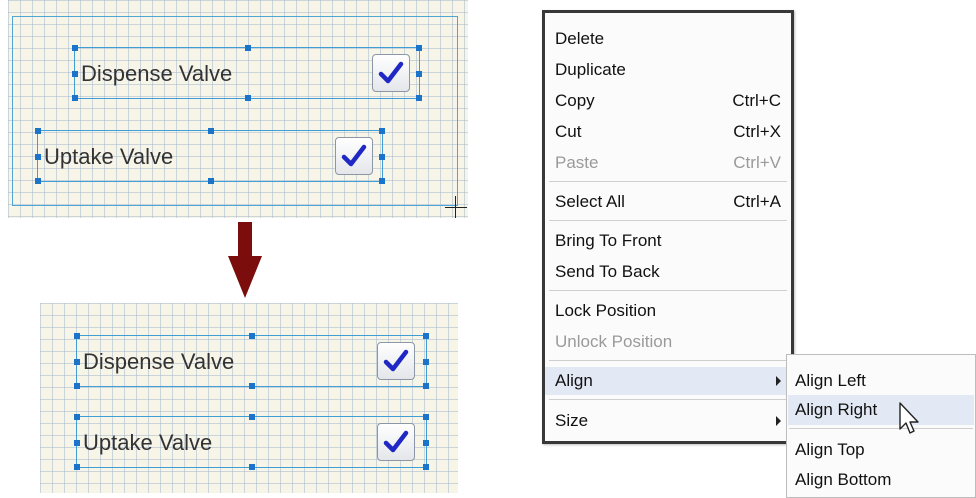 This screenshot has height=498, width=976. What do you see at coordinates (575, 100) in the screenshot?
I see `menu-item-label: Copy` at bounding box center [575, 100].